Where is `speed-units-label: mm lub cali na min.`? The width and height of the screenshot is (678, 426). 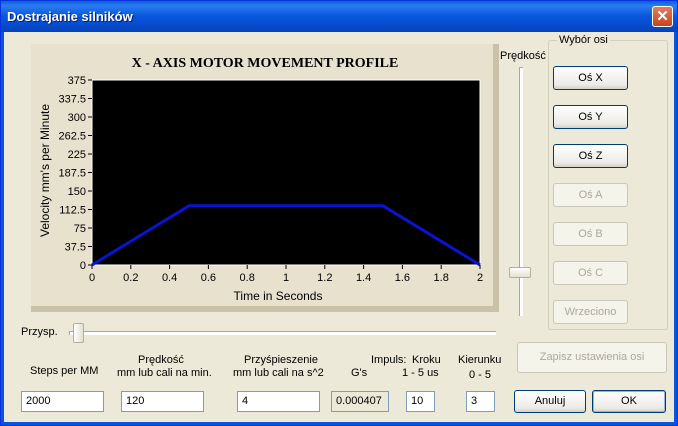
speed-units-label: mm lub cali na min. is located at coordinates (164, 373).